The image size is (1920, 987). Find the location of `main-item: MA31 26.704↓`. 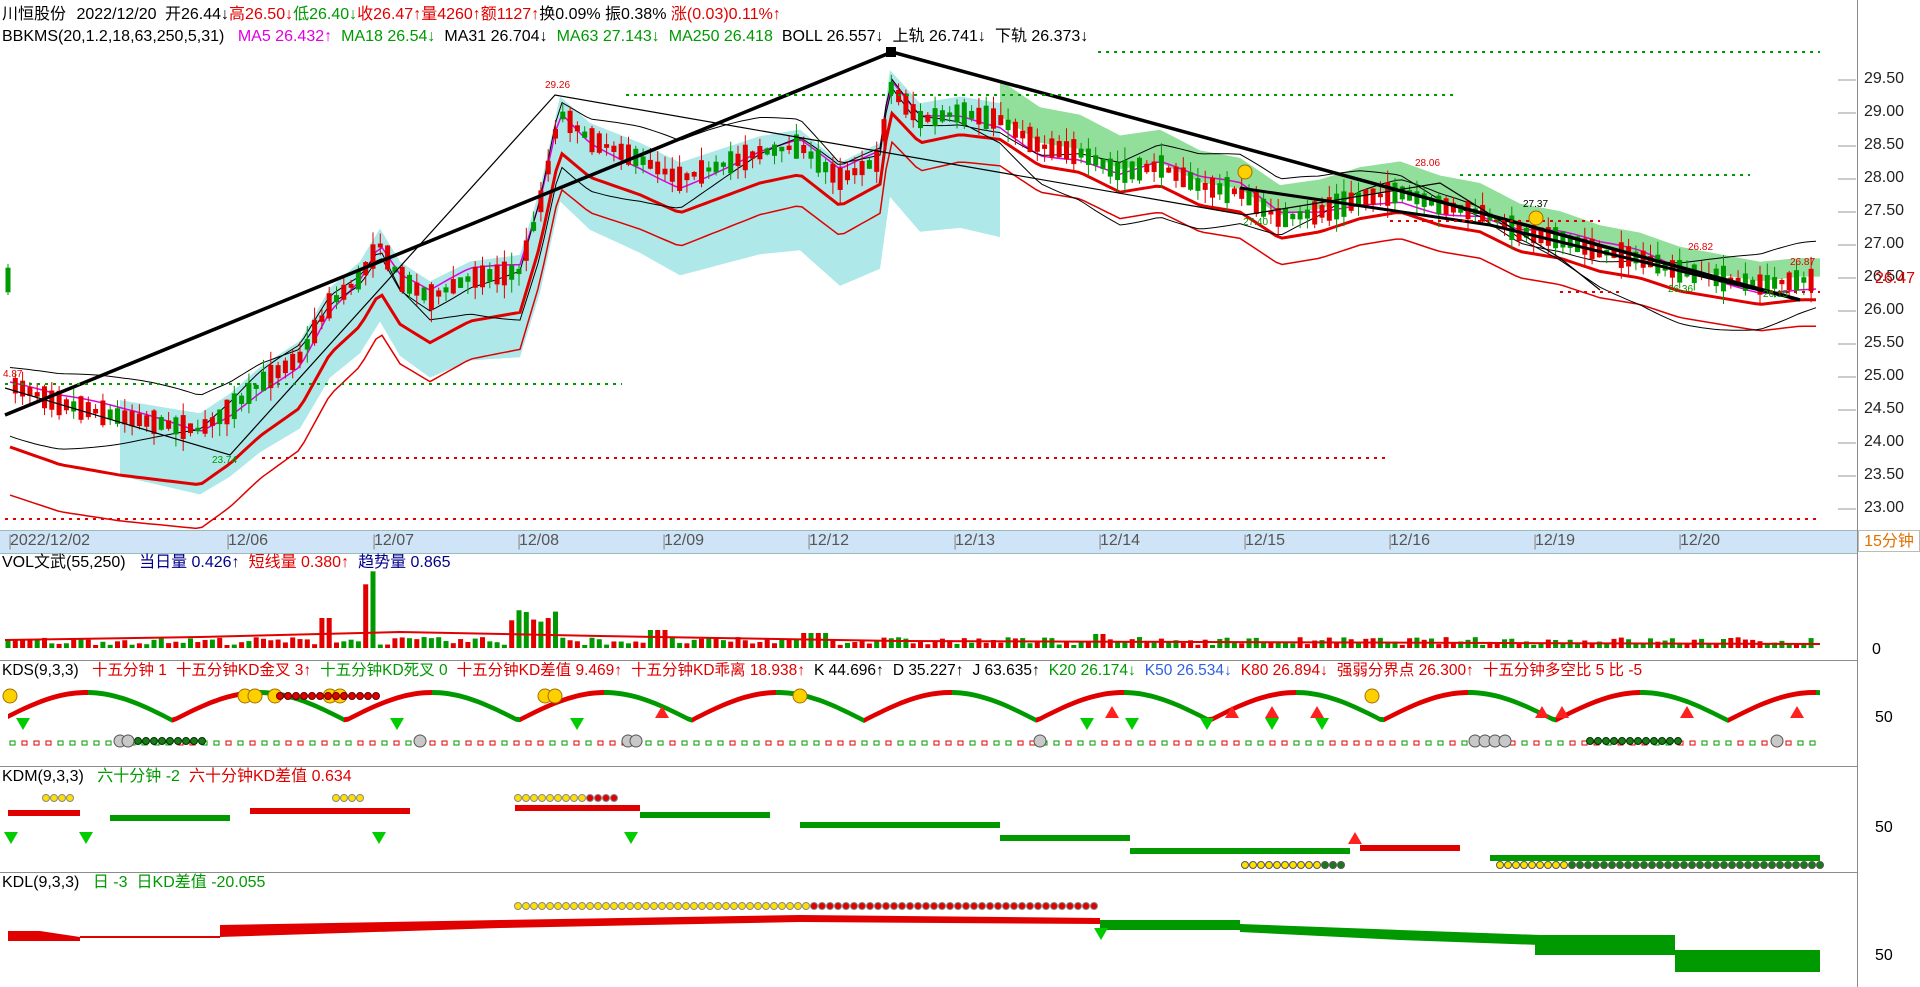

main-item: MA31 26.704↓ is located at coordinates (496, 36).